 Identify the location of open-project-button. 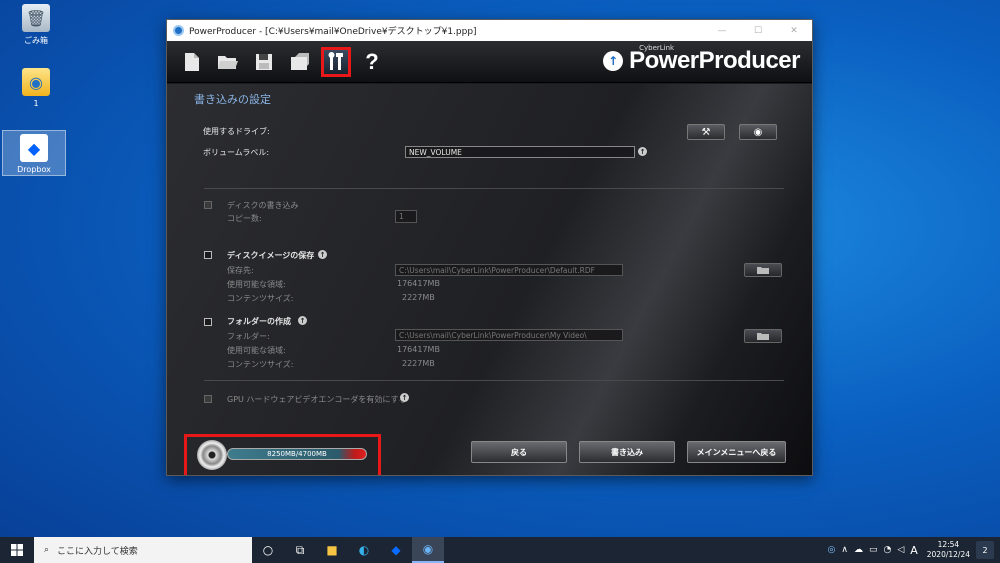
(228, 62).